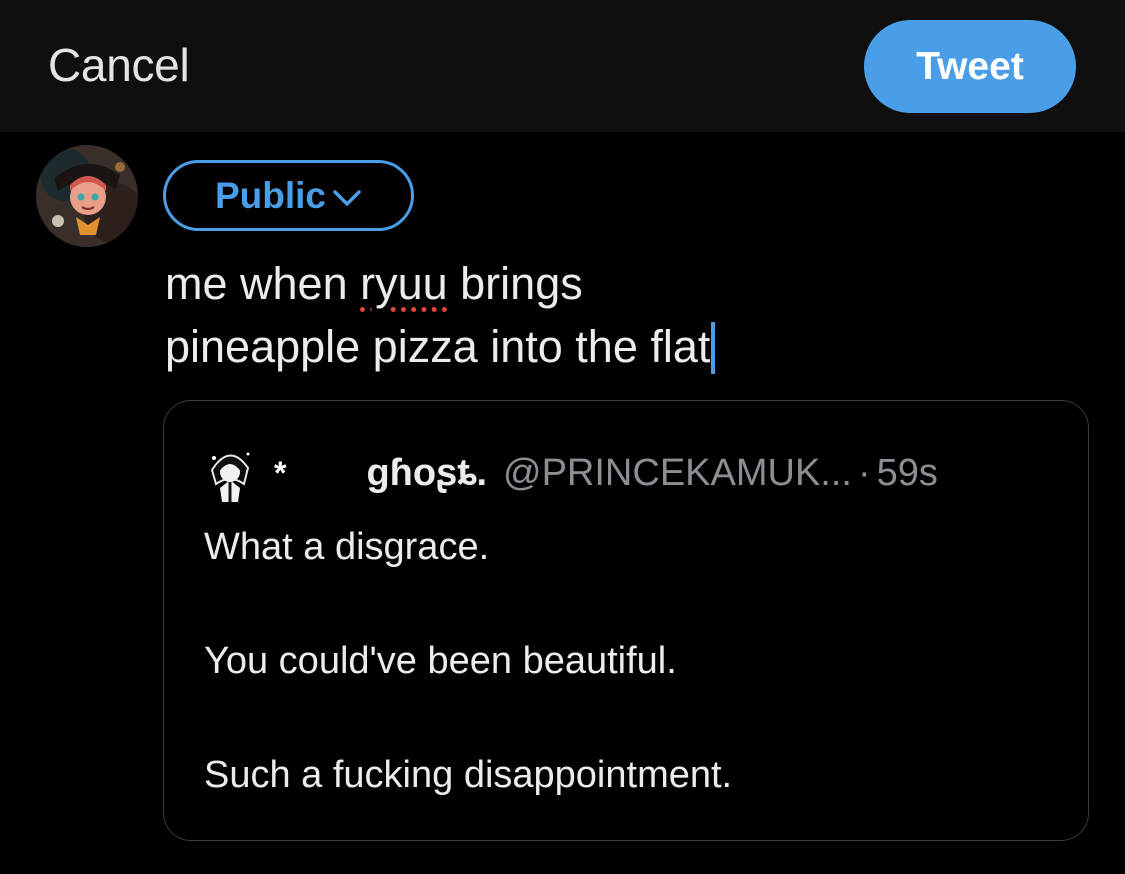 The width and height of the screenshot is (1125, 874). I want to click on quoted-line: Such a fucking disappointment., so click(468, 775).